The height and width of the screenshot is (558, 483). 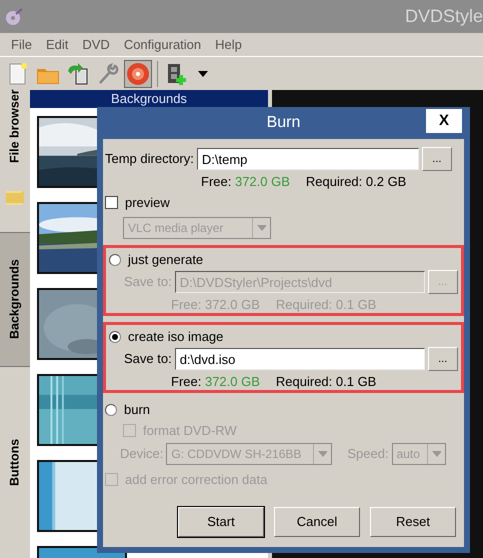 I want to click on radio-button, so click(x=115, y=336).